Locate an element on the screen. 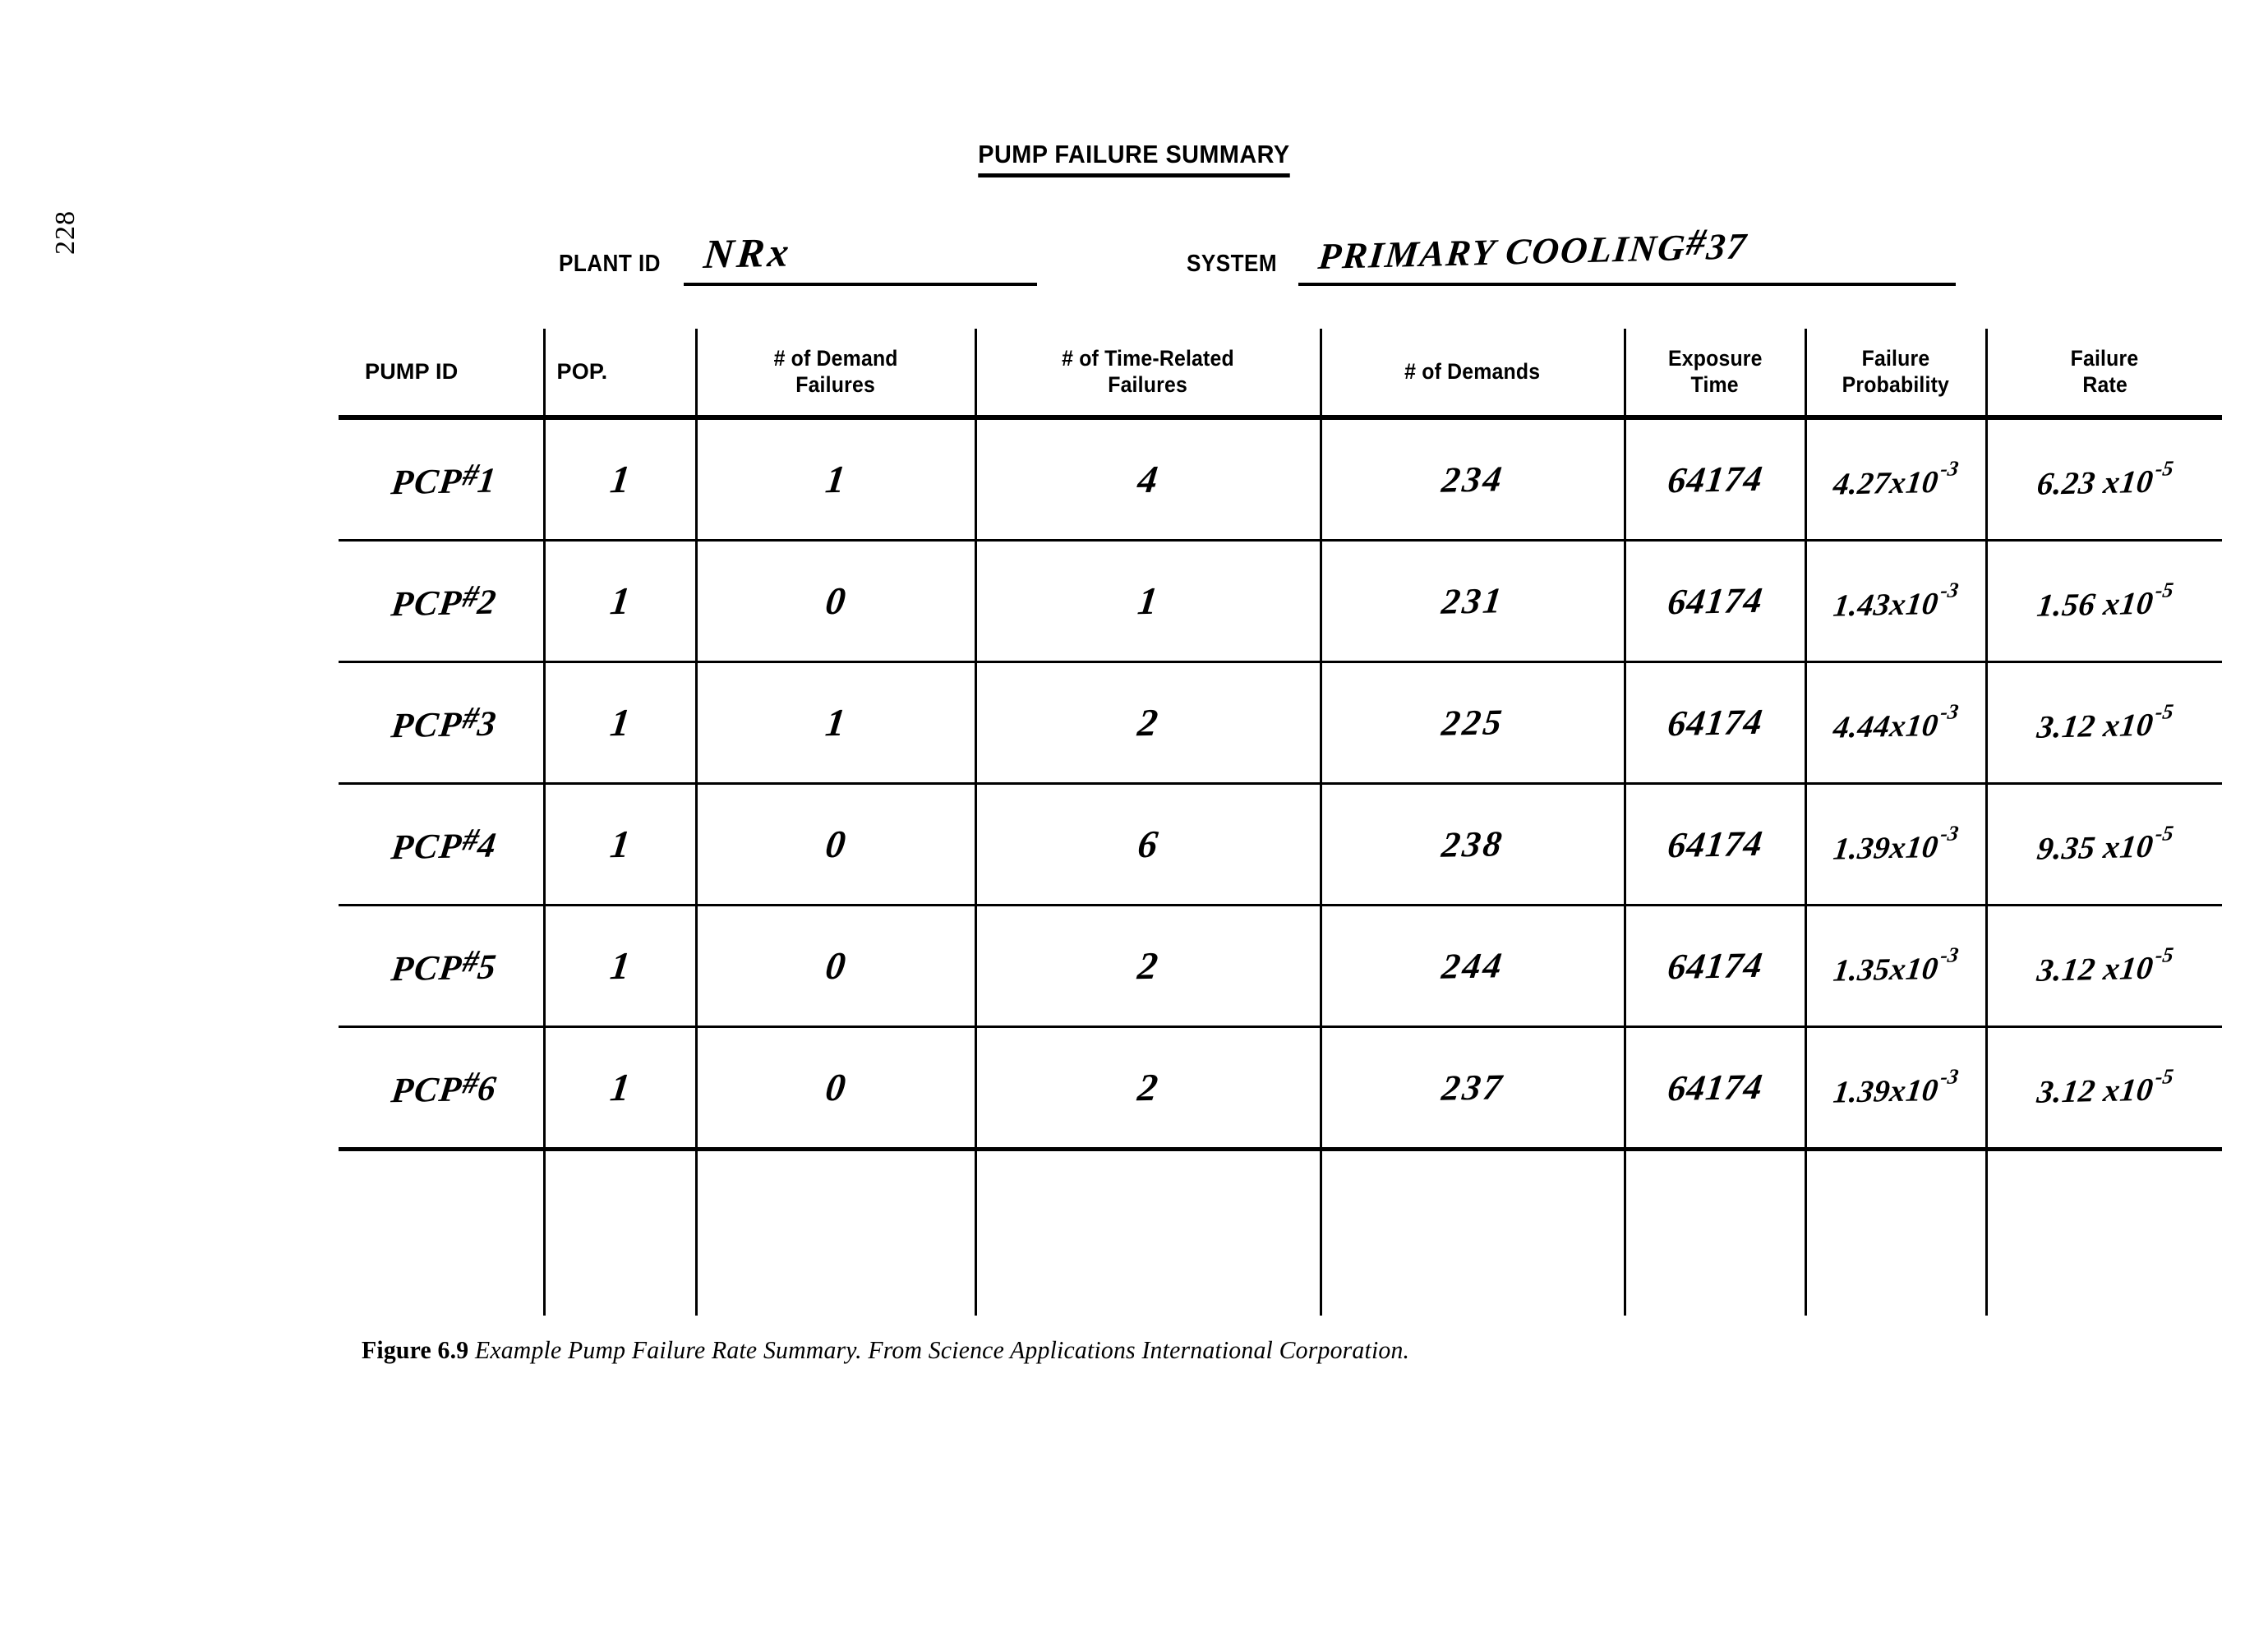 The height and width of the screenshot is (1627, 2268). demands-value: 225 is located at coordinates (1473, 723).